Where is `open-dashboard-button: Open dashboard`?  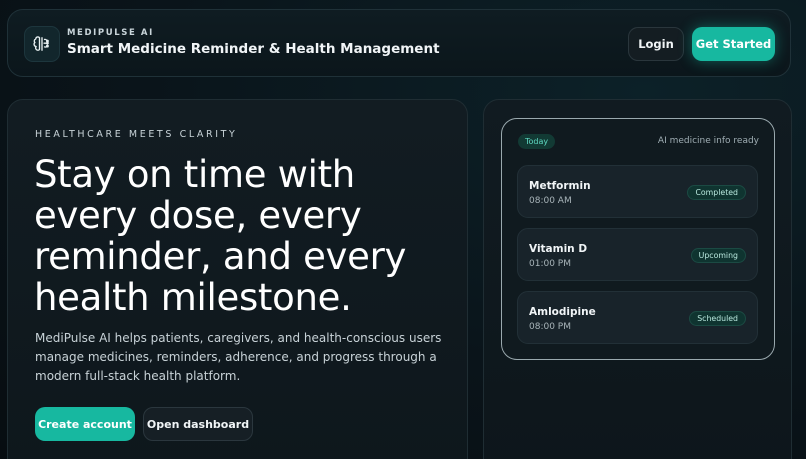
open-dashboard-button: Open dashboard is located at coordinates (198, 424).